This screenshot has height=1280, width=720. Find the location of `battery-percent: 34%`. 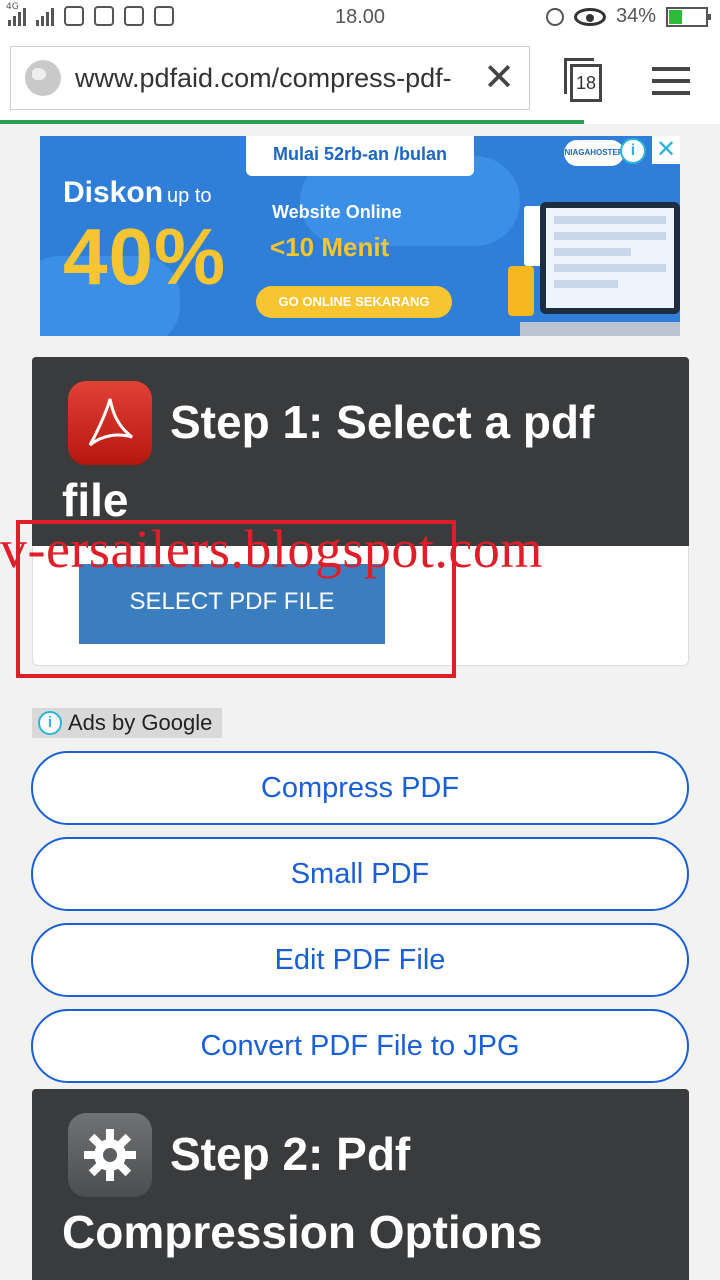

battery-percent: 34% is located at coordinates (635, 16).